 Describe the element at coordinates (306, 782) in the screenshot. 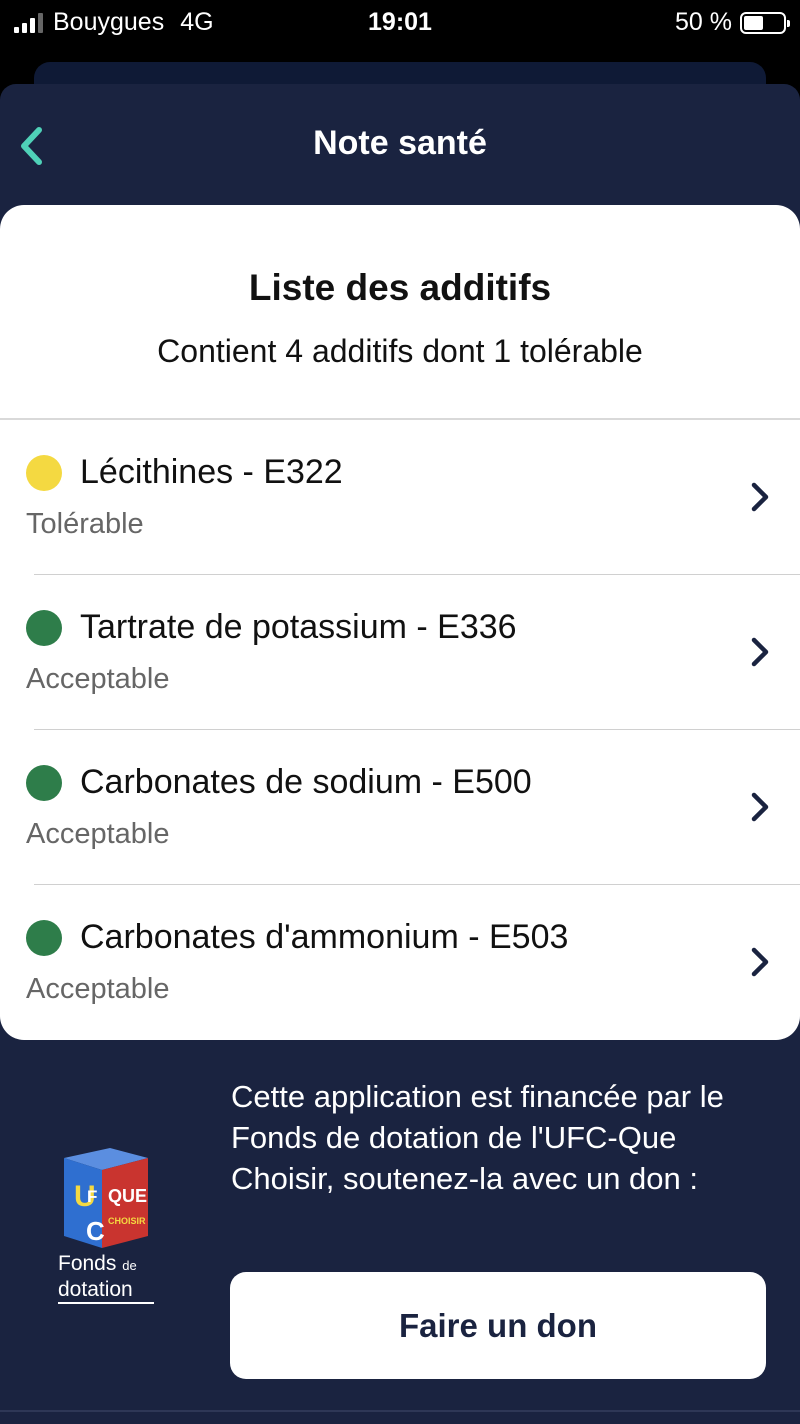

I see `additive-name: Carbonates de sodium - E500` at that location.